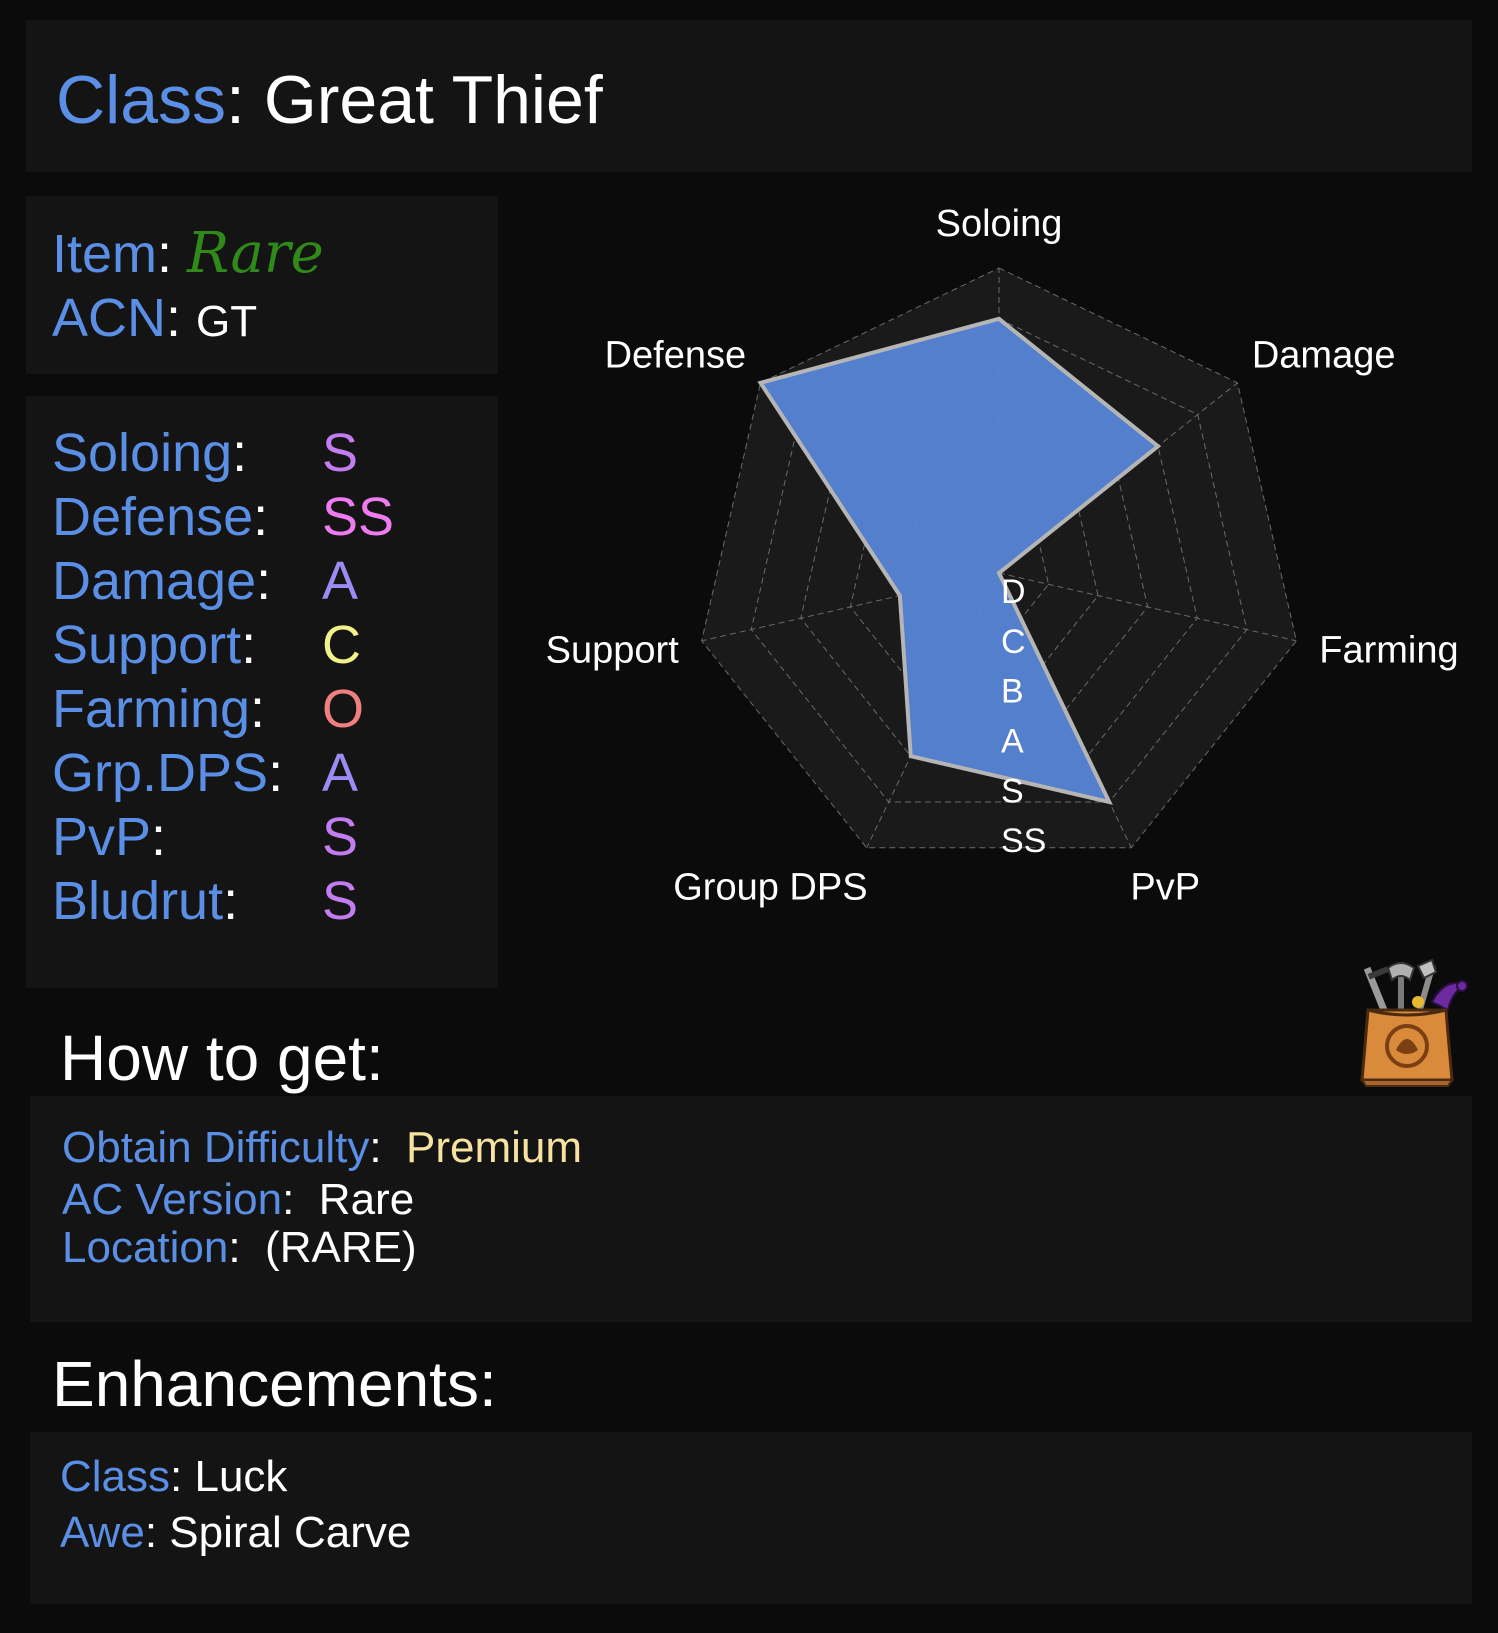  I want to click on radar-scale-label: S, so click(1012, 791).